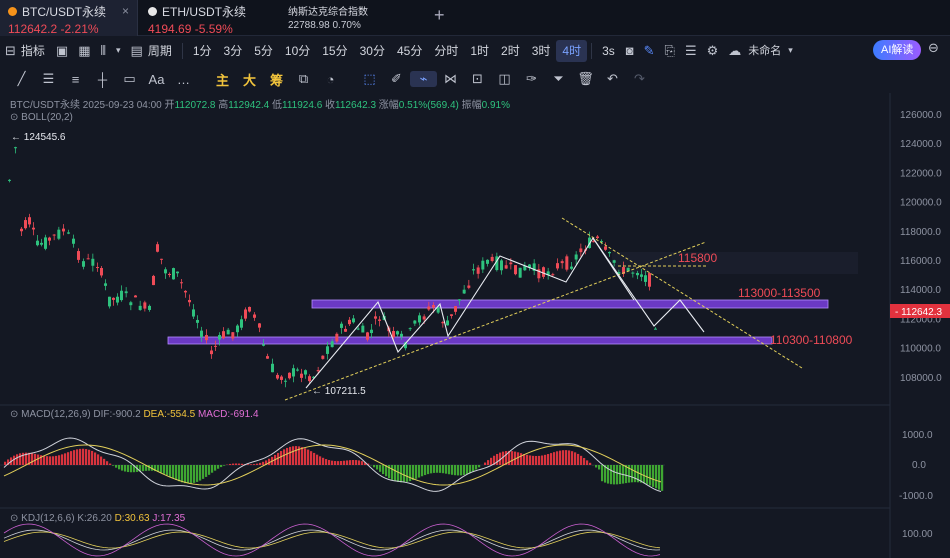  I want to click on price-axis-label: 114000.0, so click(920, 290).